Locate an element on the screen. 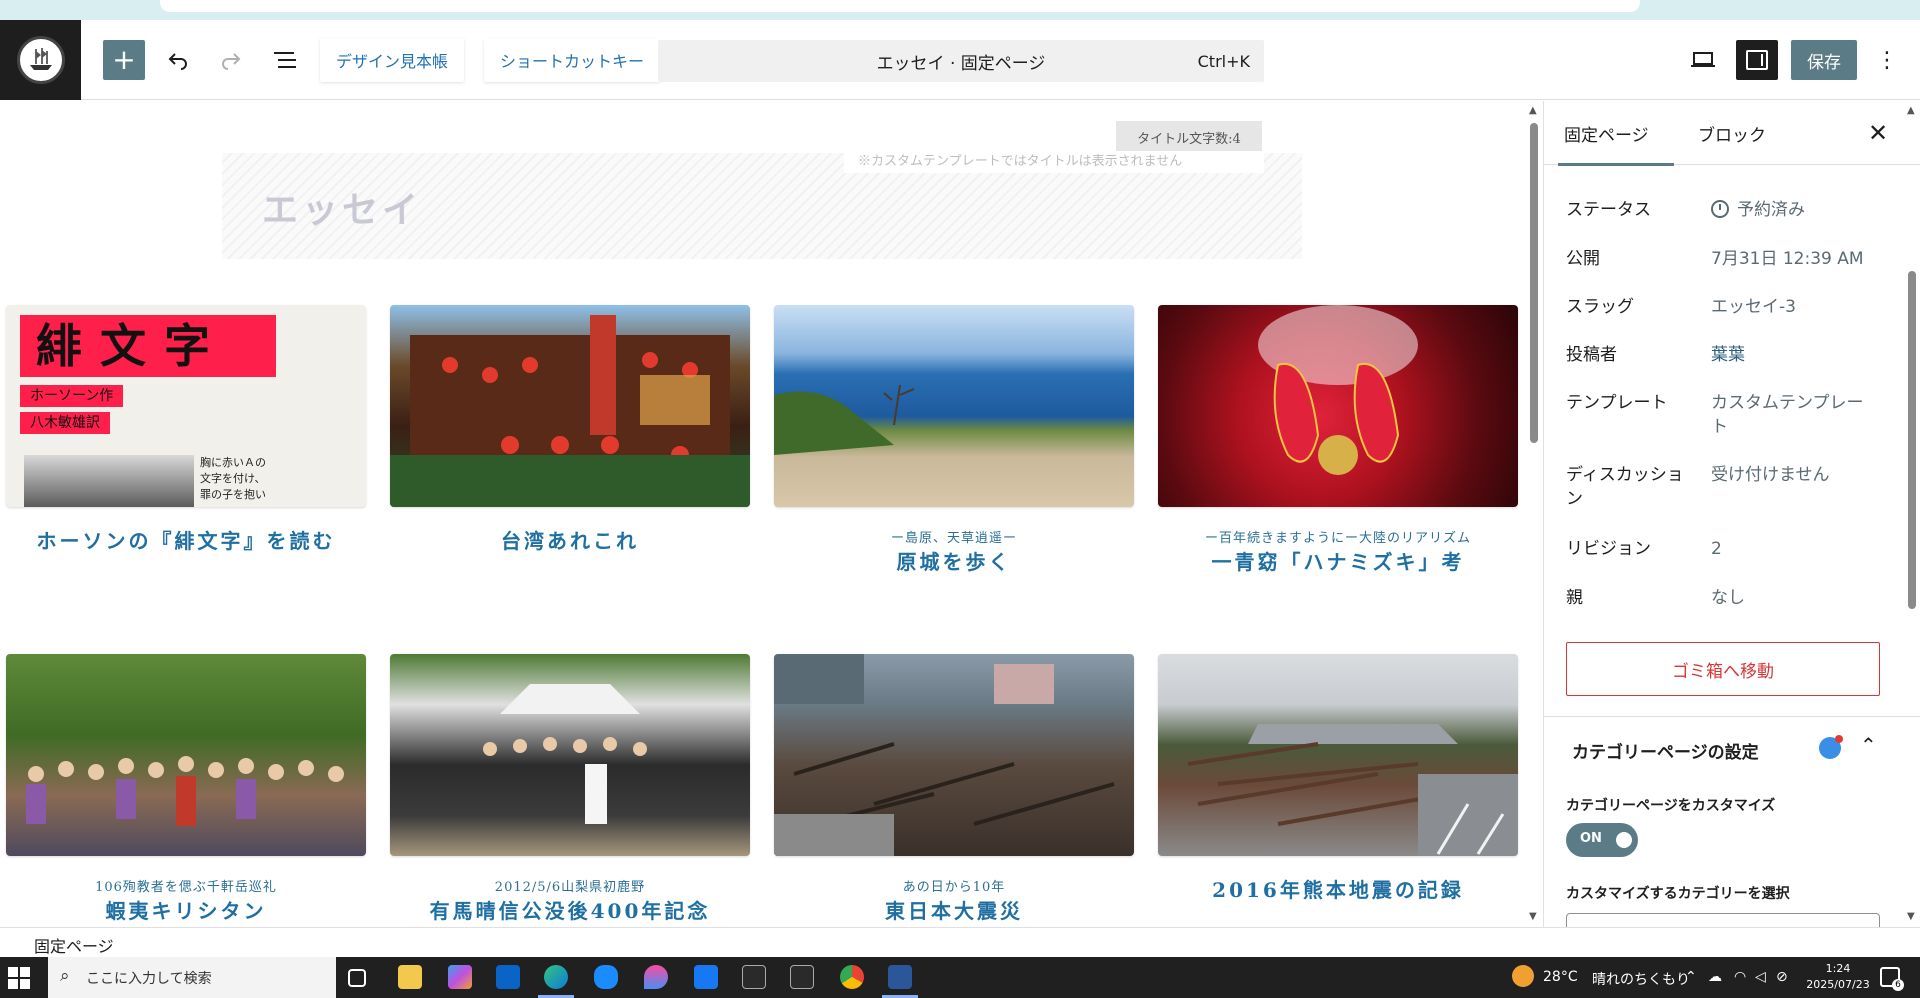  essay-card: 2012/5/6山梨県初鹿野 有馬晴信公没後400年記念 is located at coordinates (570, 789).